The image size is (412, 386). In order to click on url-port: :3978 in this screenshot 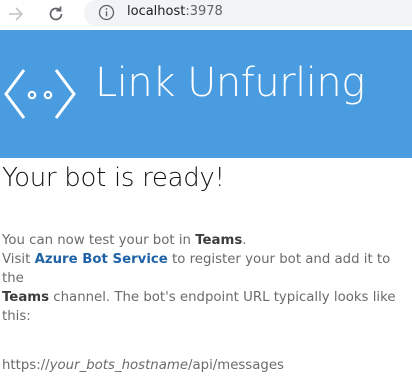, I will do `click(204, 11)`.